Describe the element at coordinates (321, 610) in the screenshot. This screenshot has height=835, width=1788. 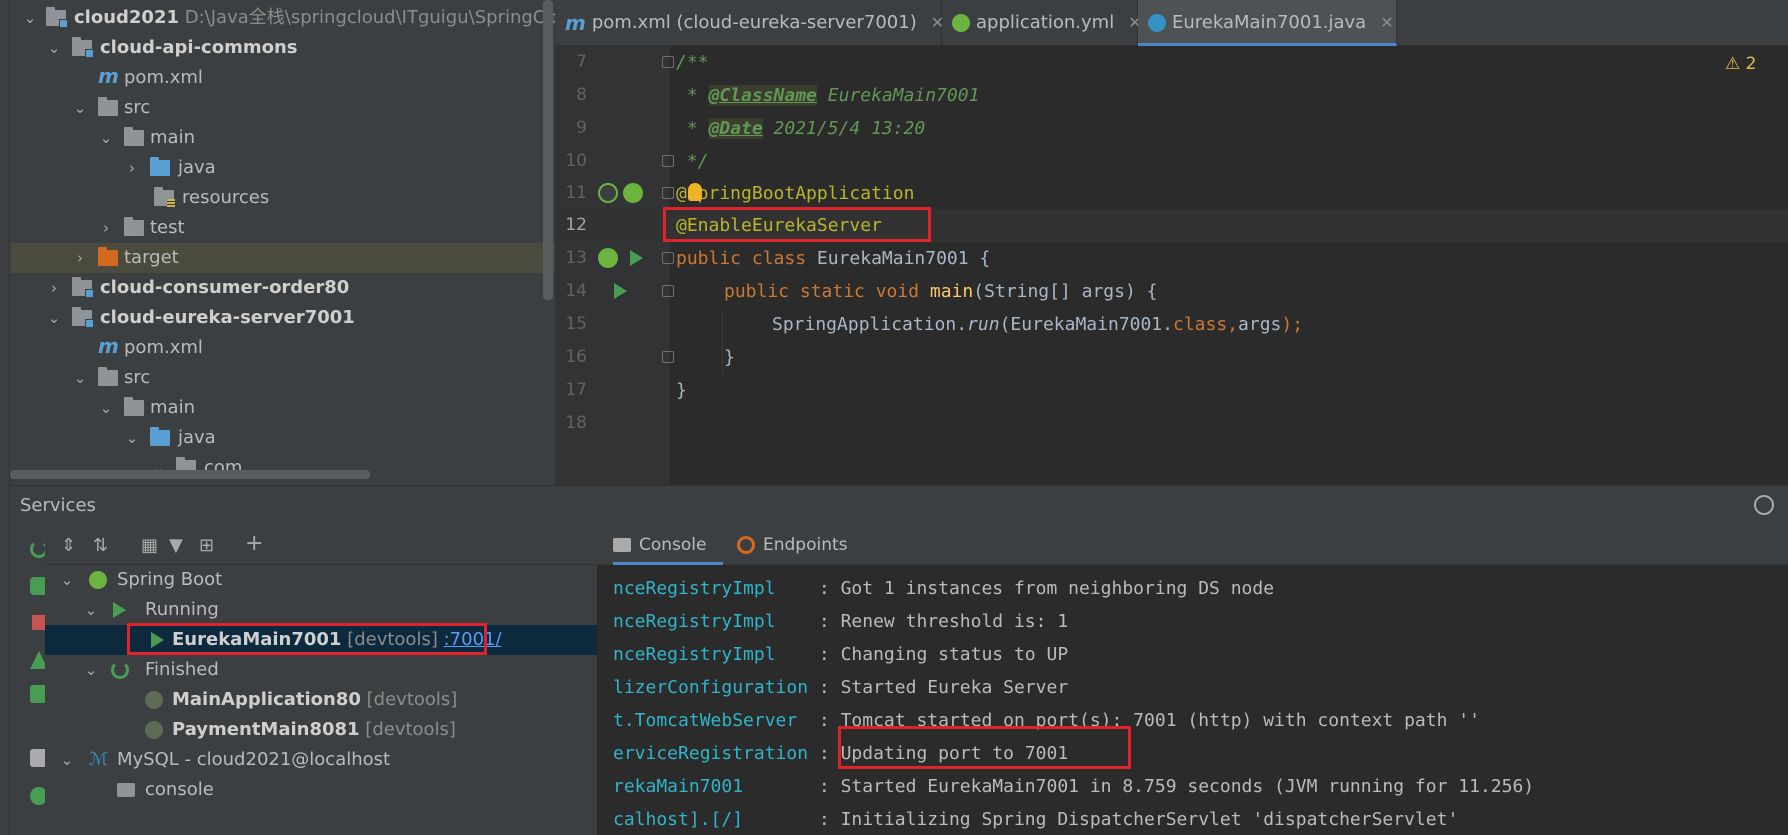
I see `services-running: ⌄ Running` at that location.